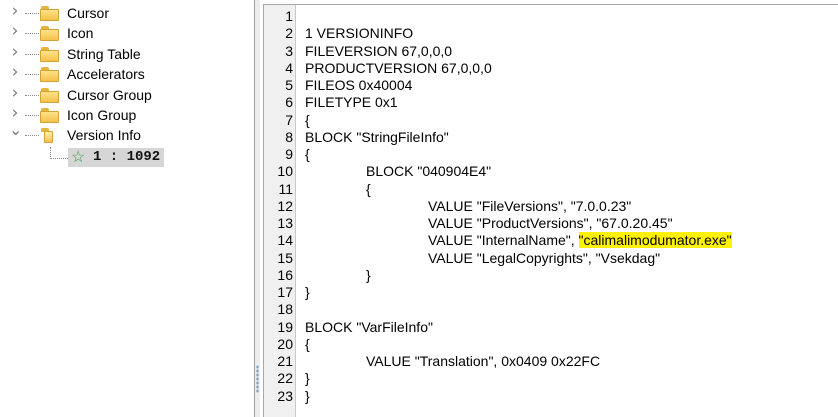 The height and width of the screenshot is (417, 838). I want to click on line-number: 3, so click(289, 50).